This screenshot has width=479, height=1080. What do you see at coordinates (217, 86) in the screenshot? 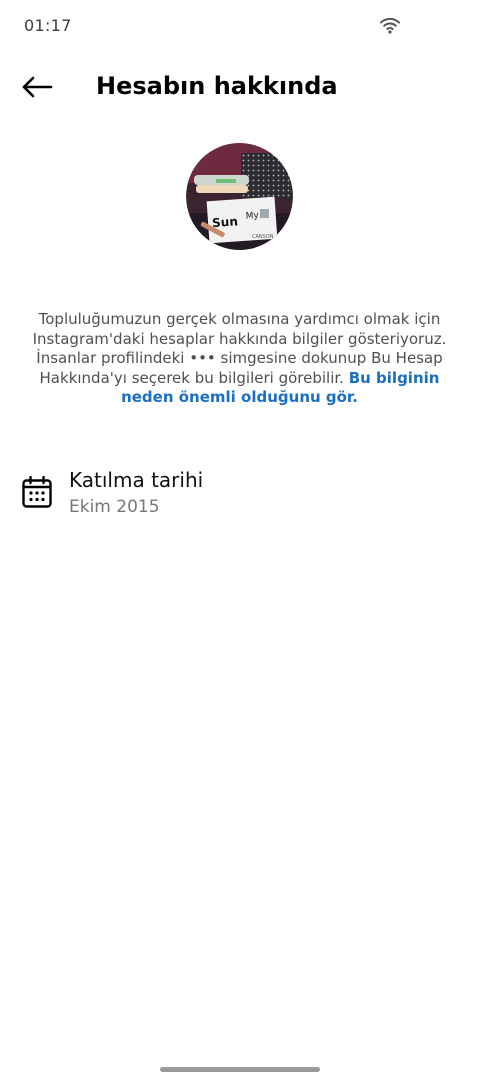
I see `page-title: Hesabın hakkında` at bounding box center [217, 86].